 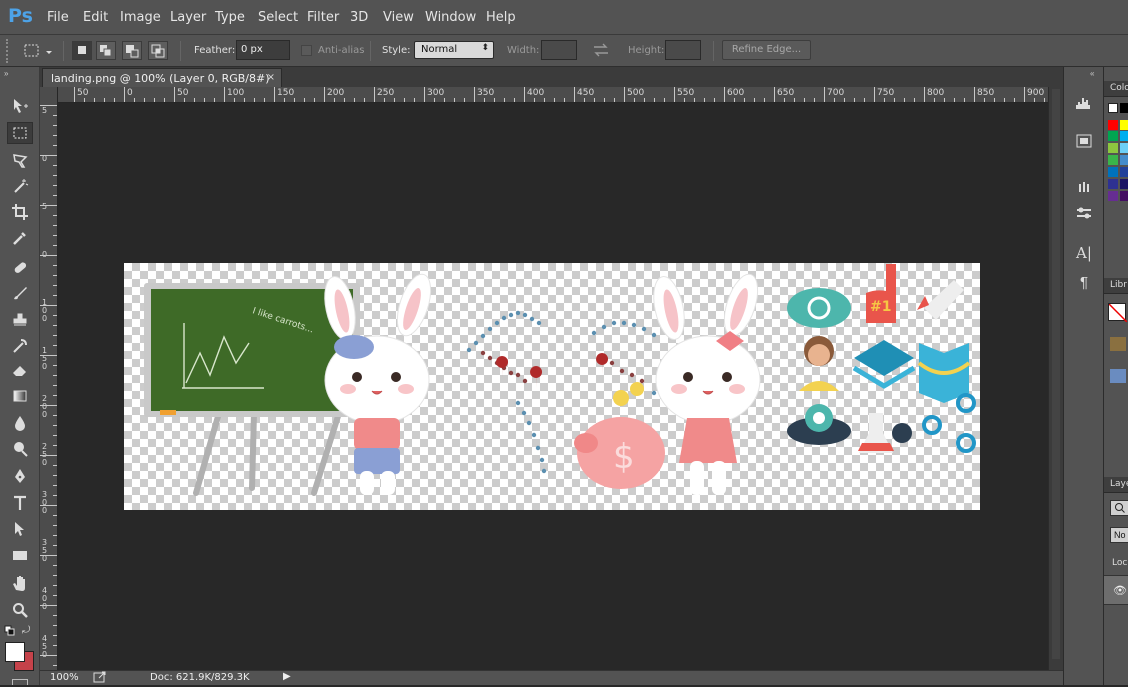 What do you see at coordinates (1084, 103) in the screenshot?
I see `histogram-icon` at bounding box center [1084, 103].